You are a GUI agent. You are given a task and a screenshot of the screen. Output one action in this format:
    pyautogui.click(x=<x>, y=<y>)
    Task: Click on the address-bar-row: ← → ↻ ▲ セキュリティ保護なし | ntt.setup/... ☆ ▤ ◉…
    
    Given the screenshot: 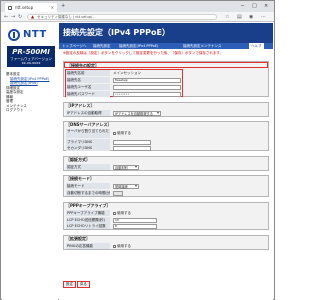 What is the action you would take?
    pyautogui.click(x=137, y=17)
    